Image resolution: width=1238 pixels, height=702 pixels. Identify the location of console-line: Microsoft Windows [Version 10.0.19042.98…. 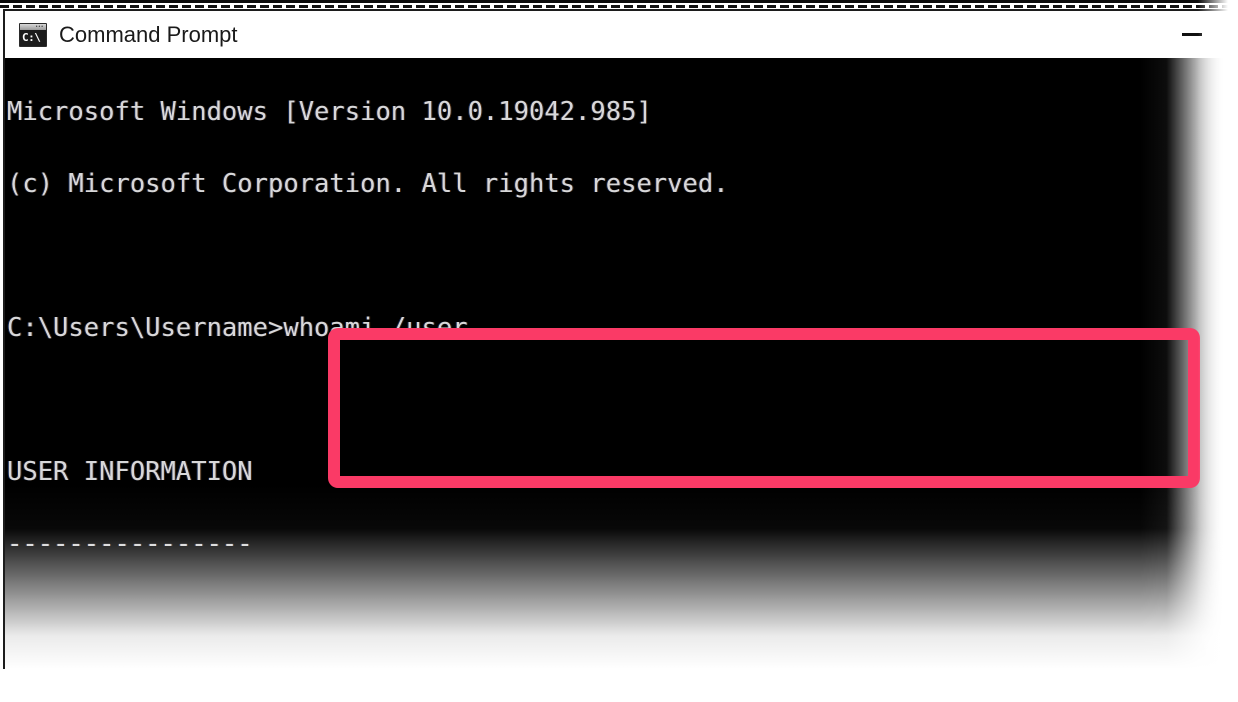
(329, 112).